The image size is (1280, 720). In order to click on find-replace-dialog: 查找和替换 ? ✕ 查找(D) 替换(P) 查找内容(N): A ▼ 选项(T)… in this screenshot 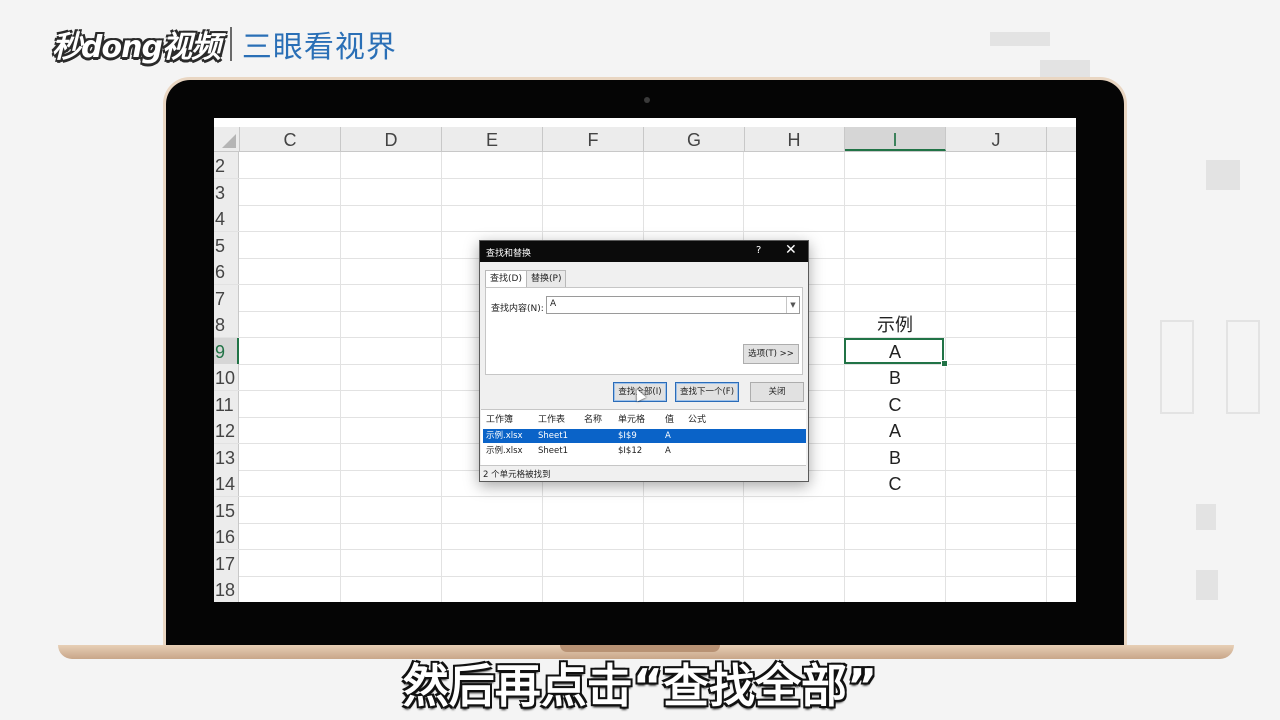, I will do `click(644, 361)`.